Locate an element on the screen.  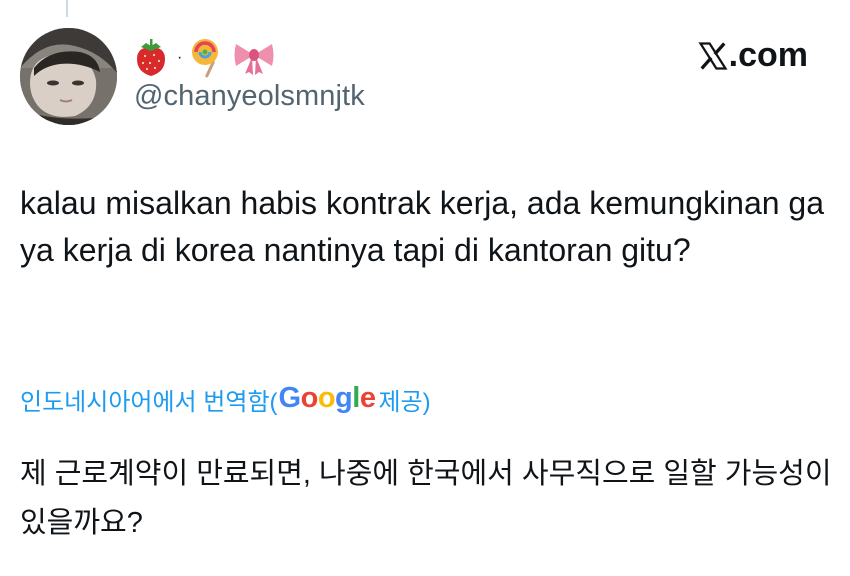
strawberry-icon is located at coordinates (151, 57).